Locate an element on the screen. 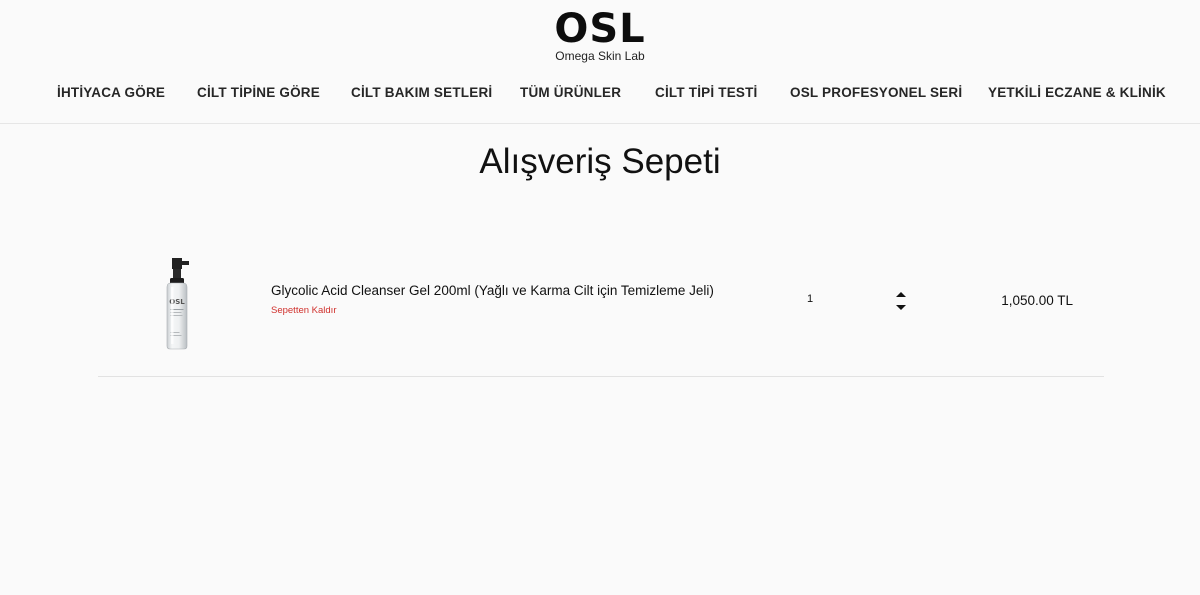 This screenshot has width=1200, height=595. quantity-stepper is located at coordinates (901, 302).